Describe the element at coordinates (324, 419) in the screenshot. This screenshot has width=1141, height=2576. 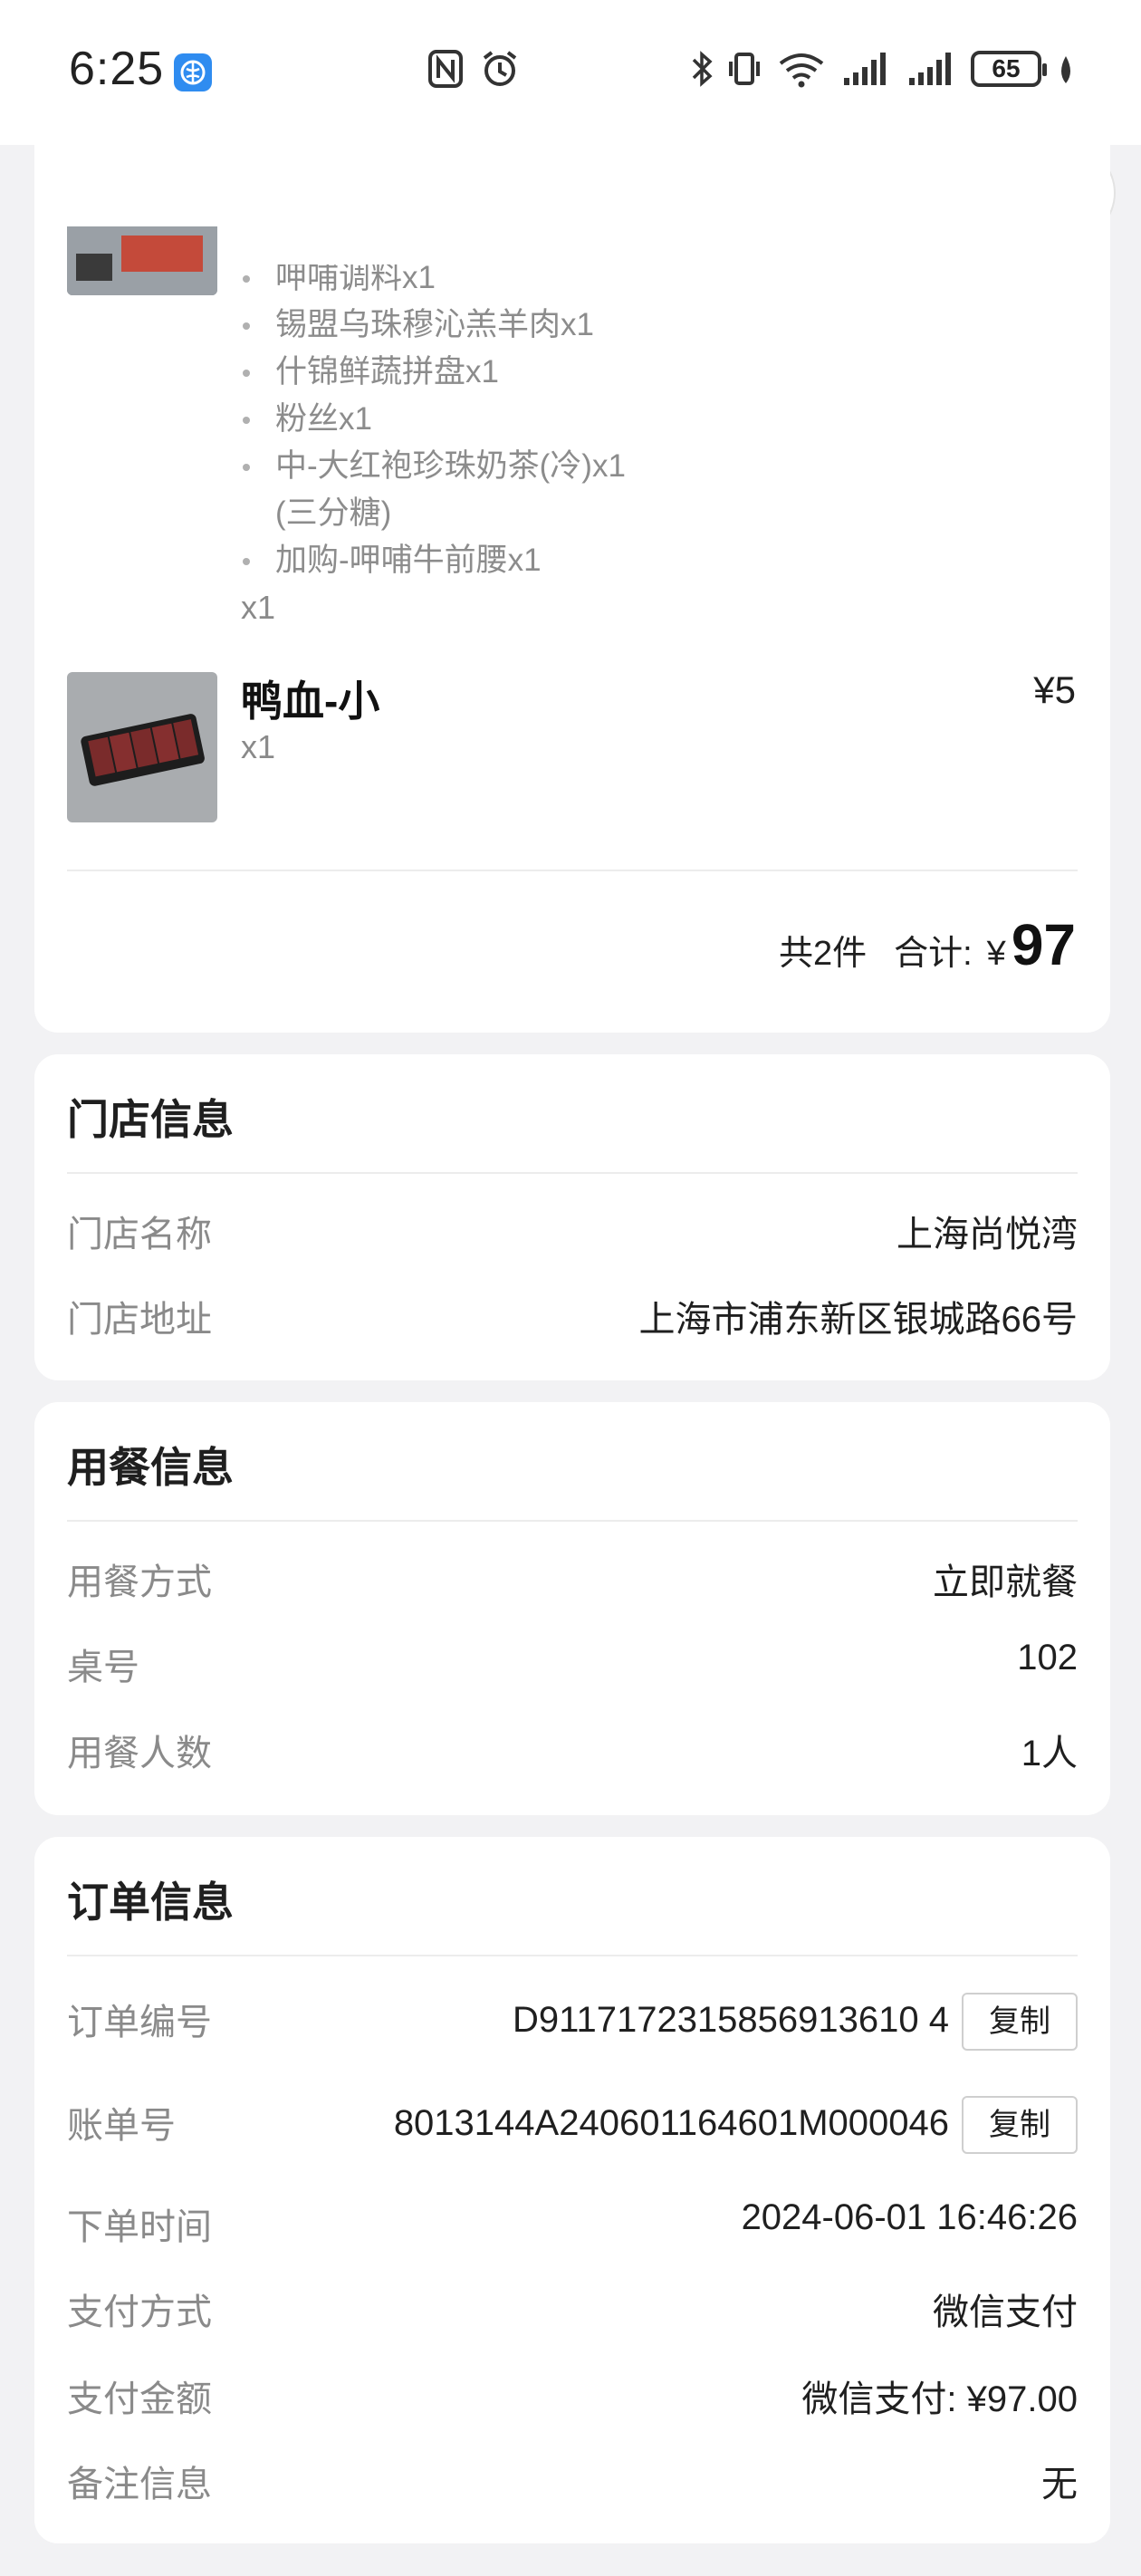
I see `sub-item: 粉丝x1` at that location.